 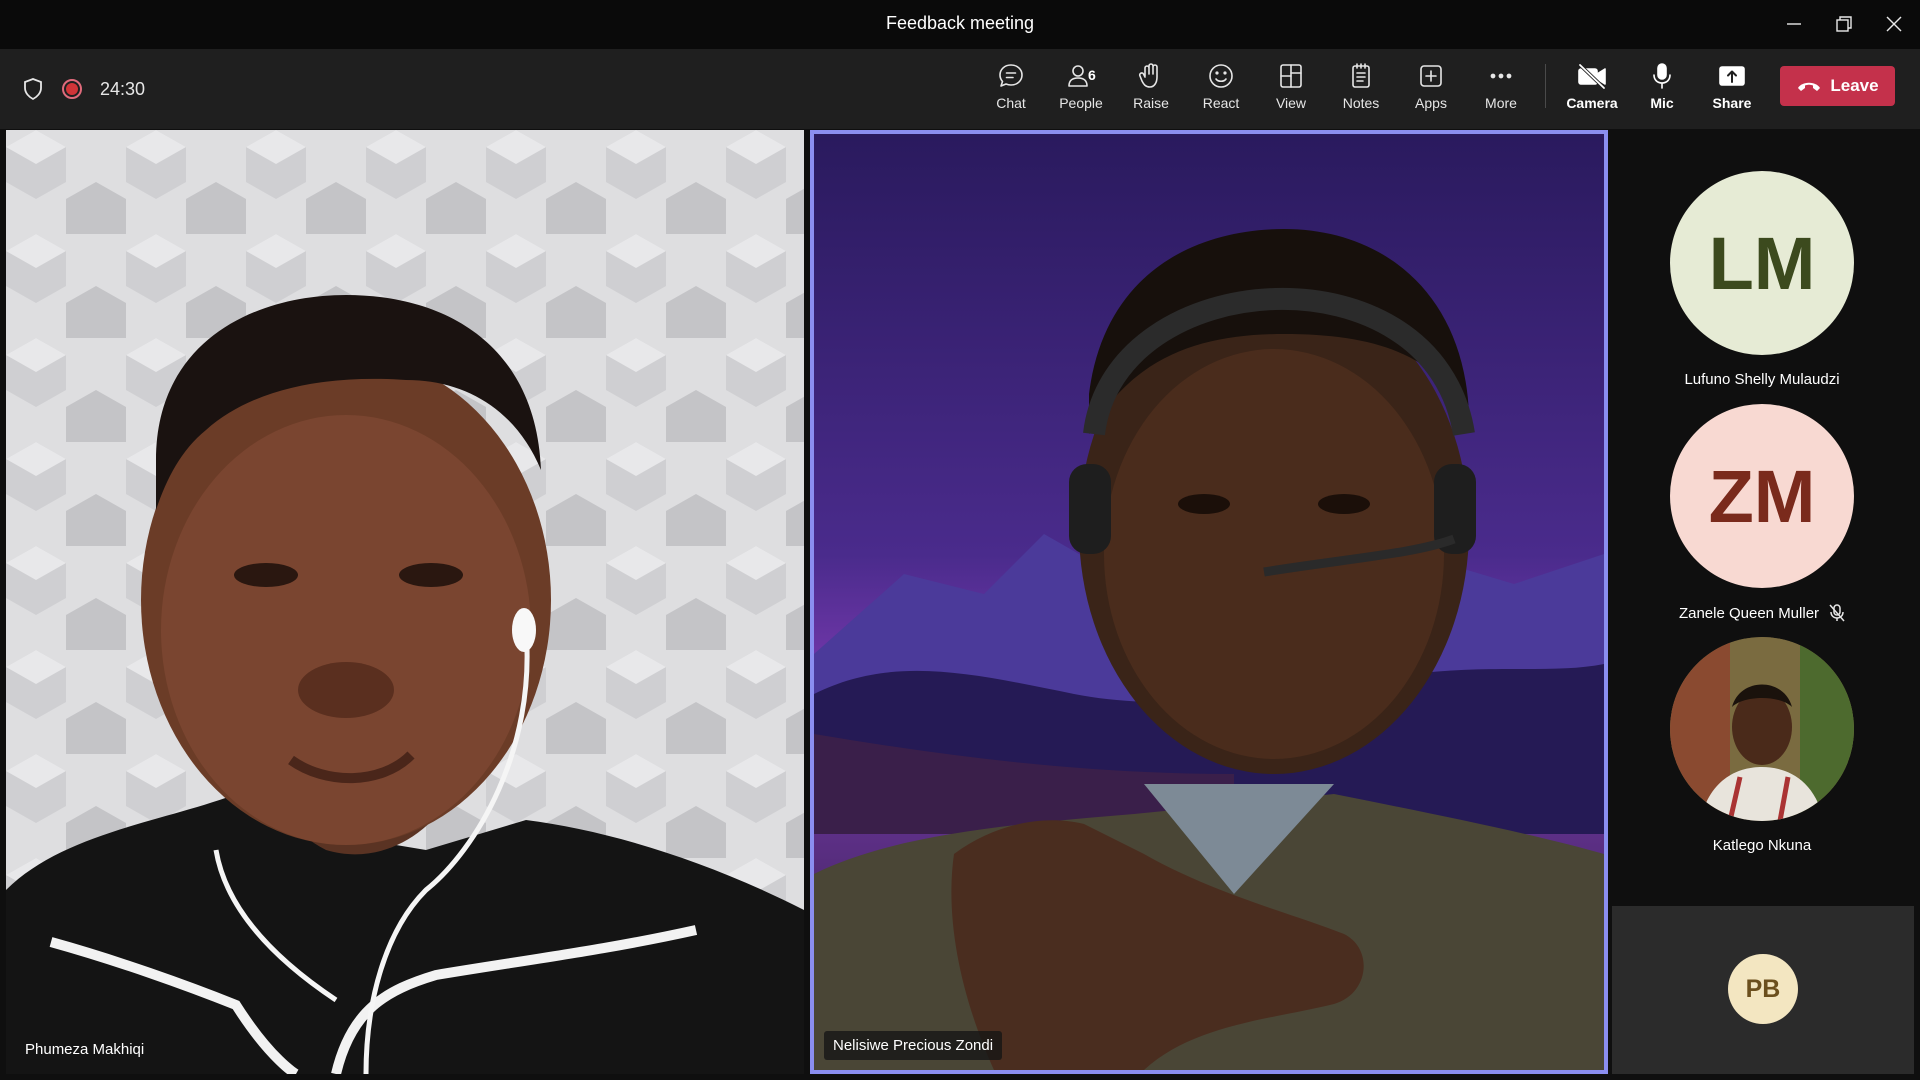 I want to click on roster-participant: ZM Zanele Queen Muller, so click(x=1762, y=513).